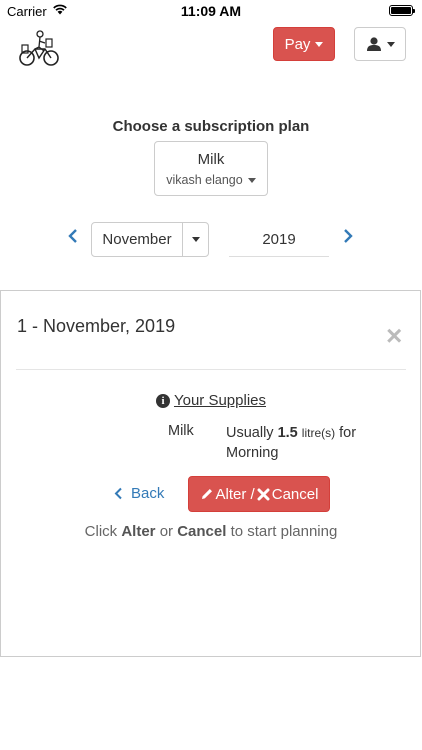  Describe the element at coordinates (263, 494) in the screenshot. I see `x-mark-icon` at that location.